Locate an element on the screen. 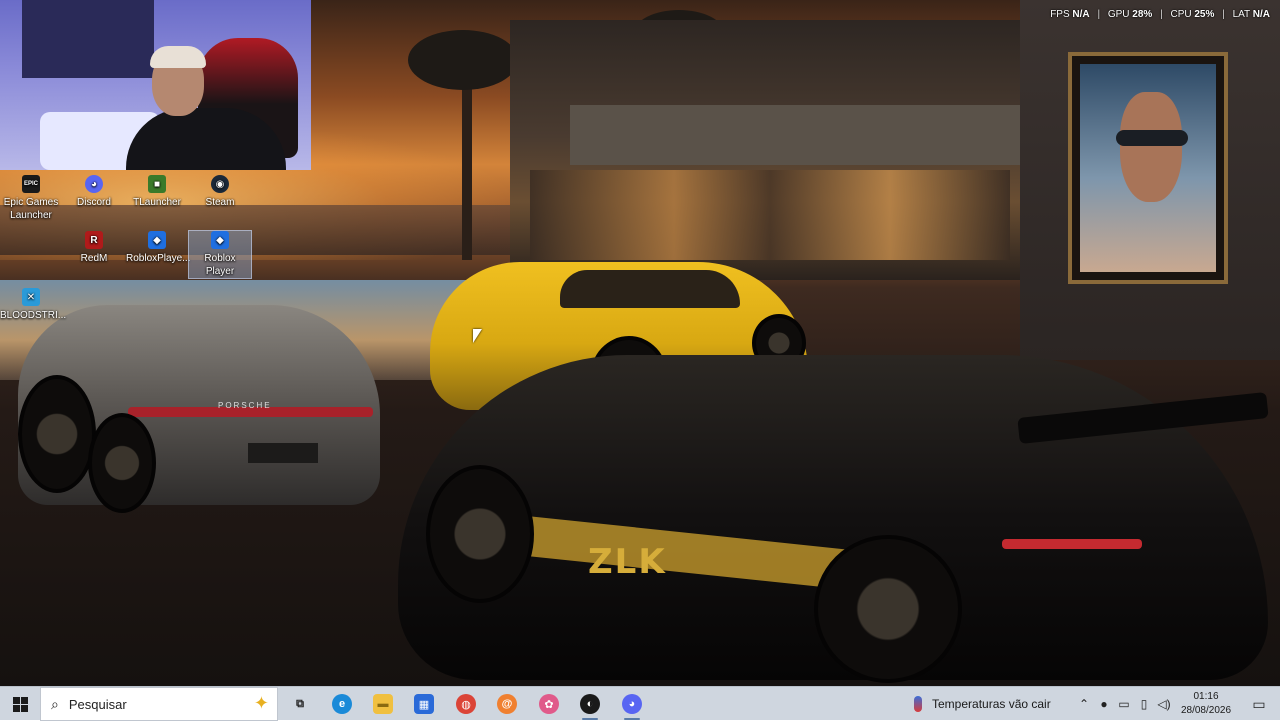 The height and width of the screenshot is (721, 1280). performance-overlay: FPS N/A | GPU 28% | CPU 25% | LAT N/A is located at coordinates (1160, 14).